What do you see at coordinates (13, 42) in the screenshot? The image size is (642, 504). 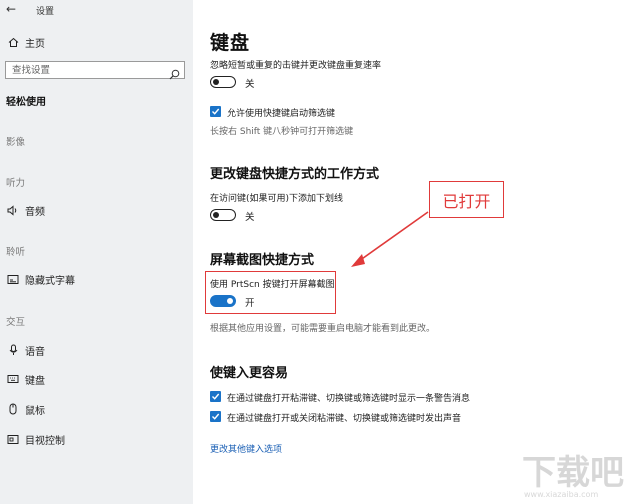 I see `home-icon` at bounding box center [13, 42].